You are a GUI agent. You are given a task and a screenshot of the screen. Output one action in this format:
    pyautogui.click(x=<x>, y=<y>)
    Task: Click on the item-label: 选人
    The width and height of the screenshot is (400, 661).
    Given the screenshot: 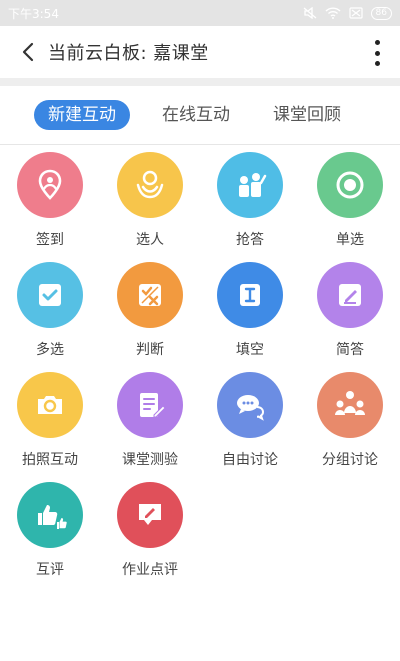 What is the action you would take?
    pyautogui.click(x=150, y=240)
    